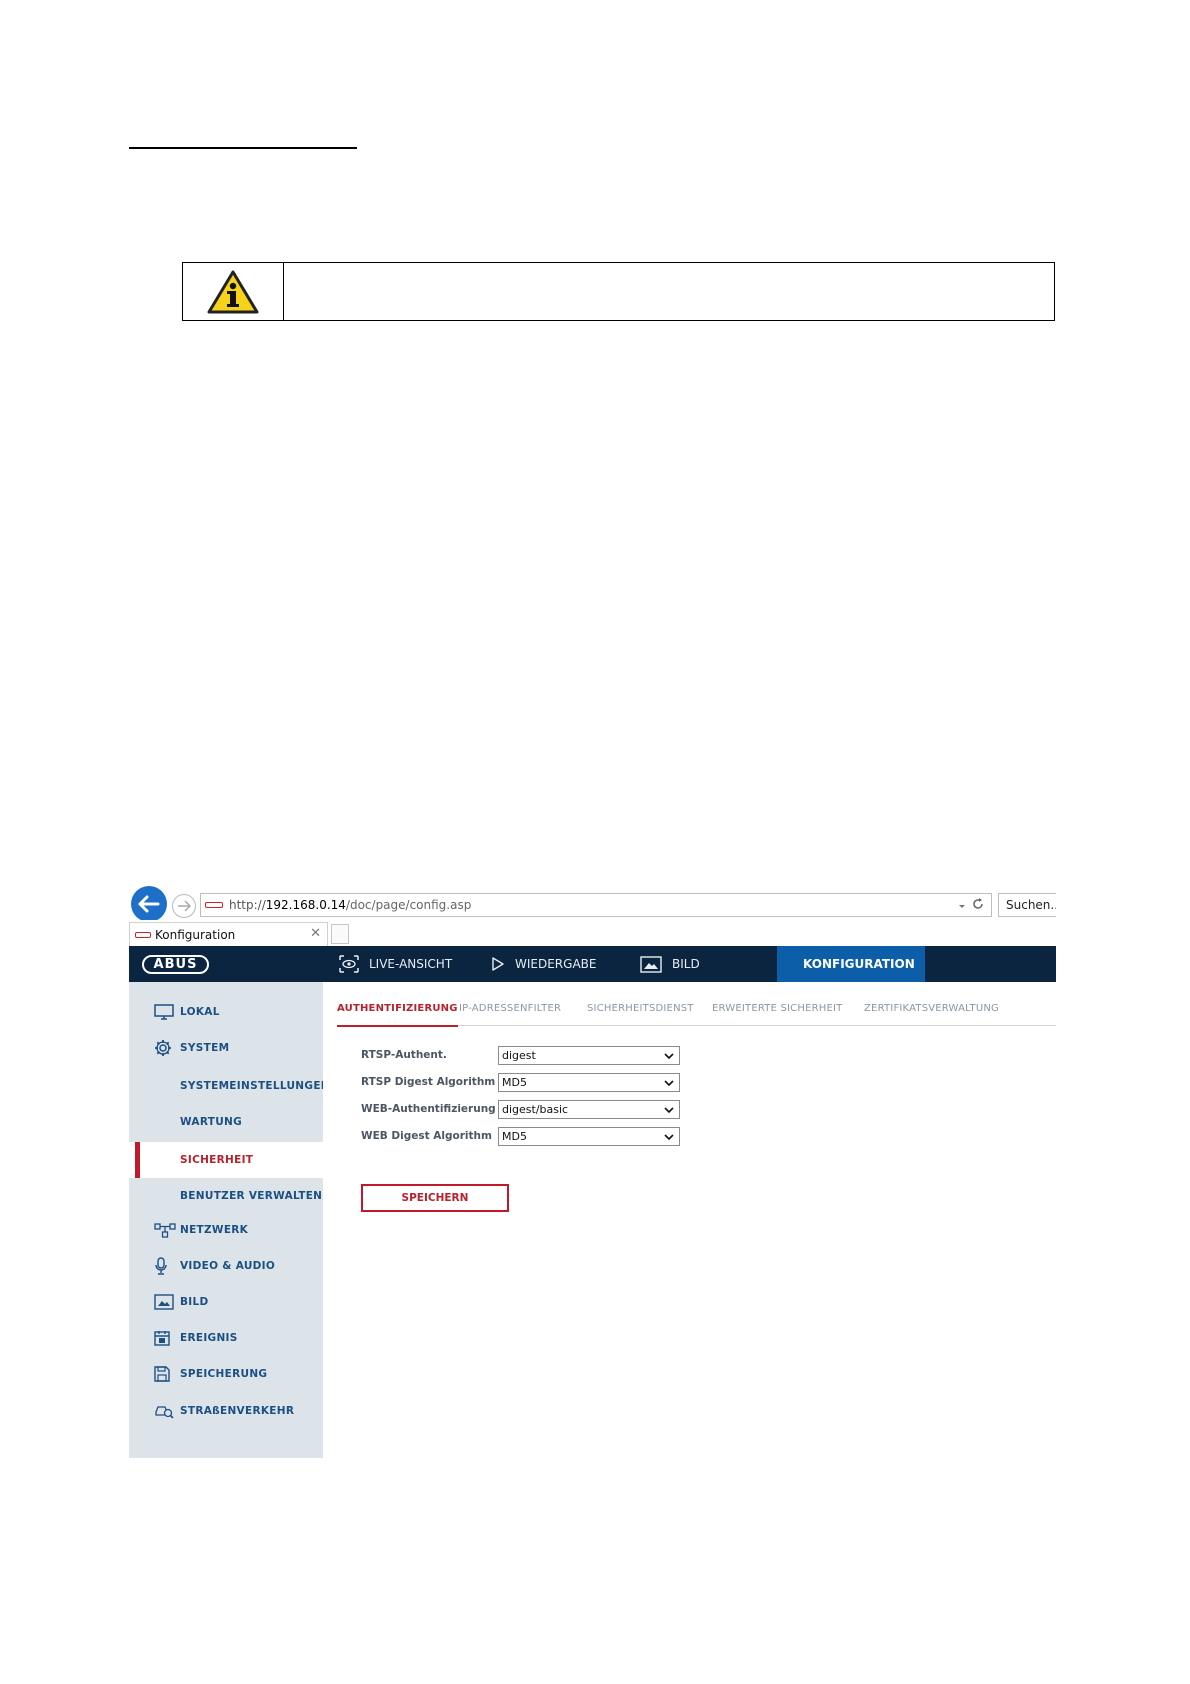 The image size is (1190, 1684). I want to click on dropdown-arrow-icon, so click(962, 906).